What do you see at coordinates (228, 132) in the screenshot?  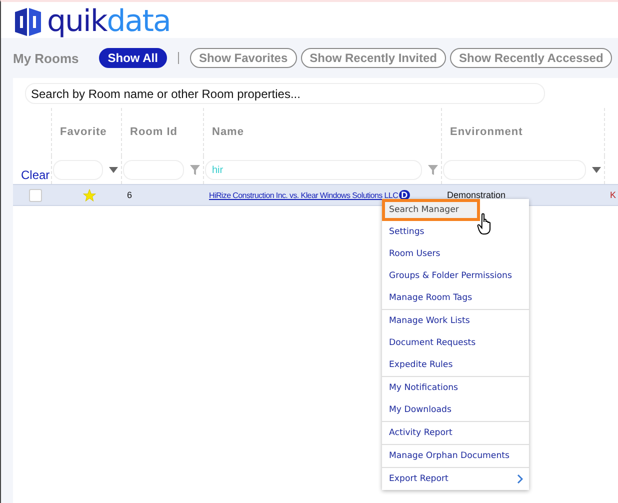 I see `column-header: Name` at bounding box center [228, 132].